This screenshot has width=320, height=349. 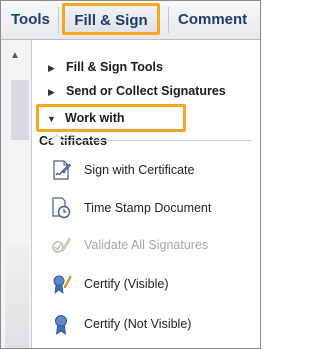 I want to click on sign-with-certificate-item: Sign with Certificate, so click(x=150, y=170).